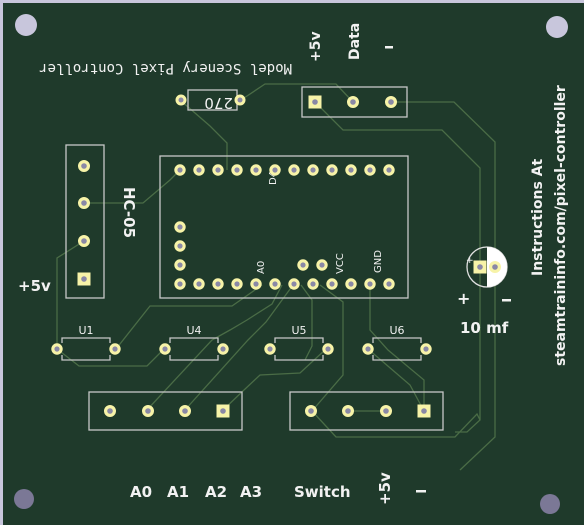  Describe the element at coordinates (261, 267) in the screenshot. I see `pin-label-a0: A0` at that location.